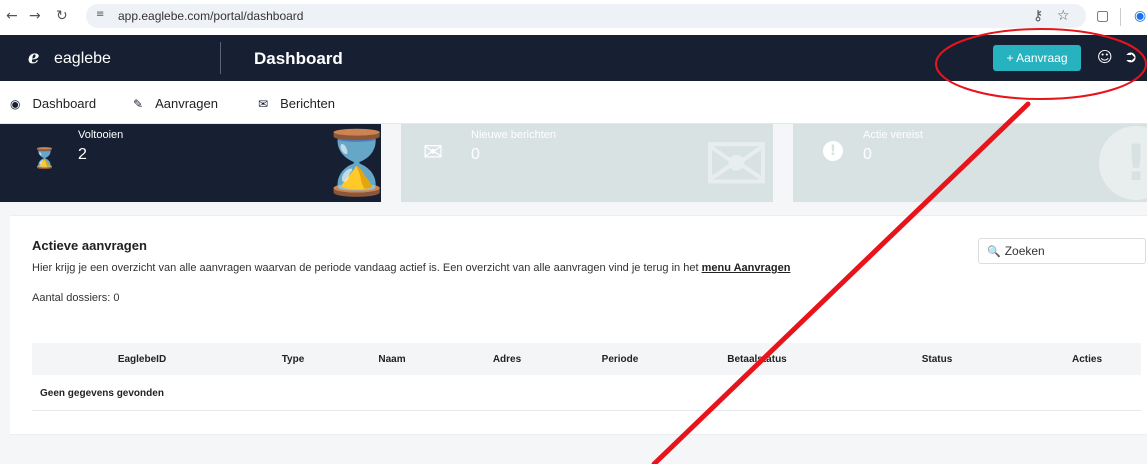 This screenshot has width=1147, height=464. What do you see at coordinates (186, 103) in the screenshot?
I see `tab-label: Aanvragen` at bounding box center [186, 103].